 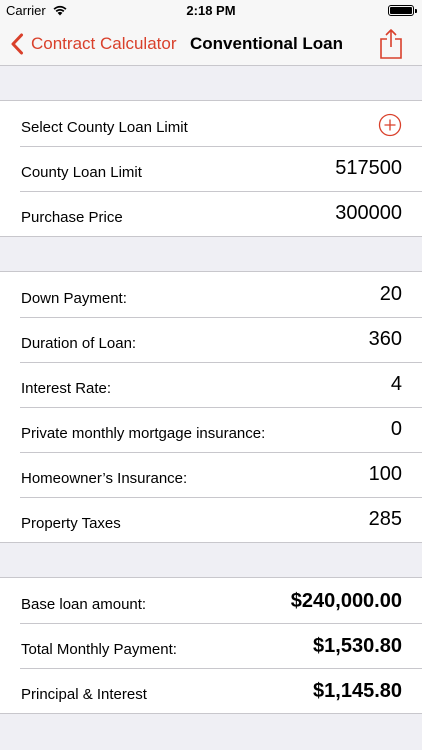 I want to click on duration-row: Duration of Loan: 360, so click(x=211, y=339).